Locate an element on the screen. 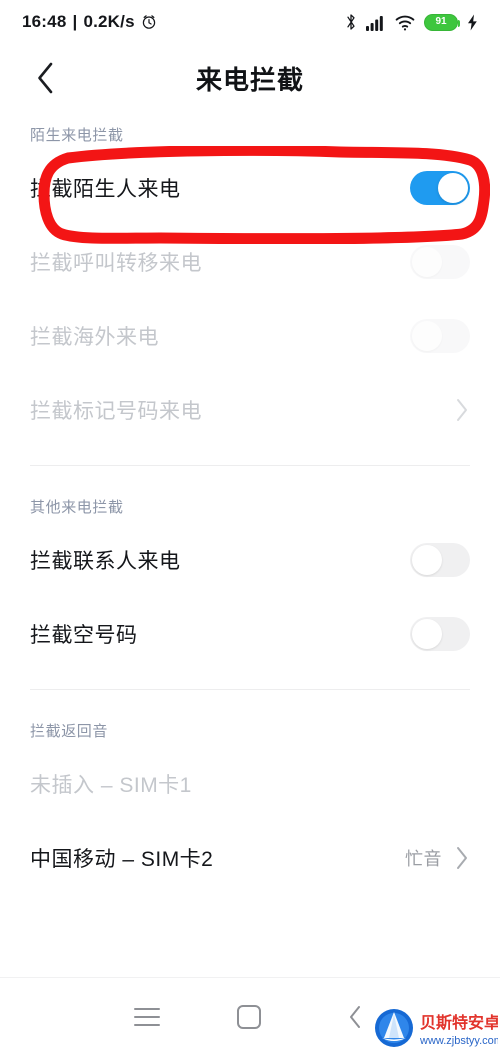  wifi-icon is located at coordinates (405, 22).